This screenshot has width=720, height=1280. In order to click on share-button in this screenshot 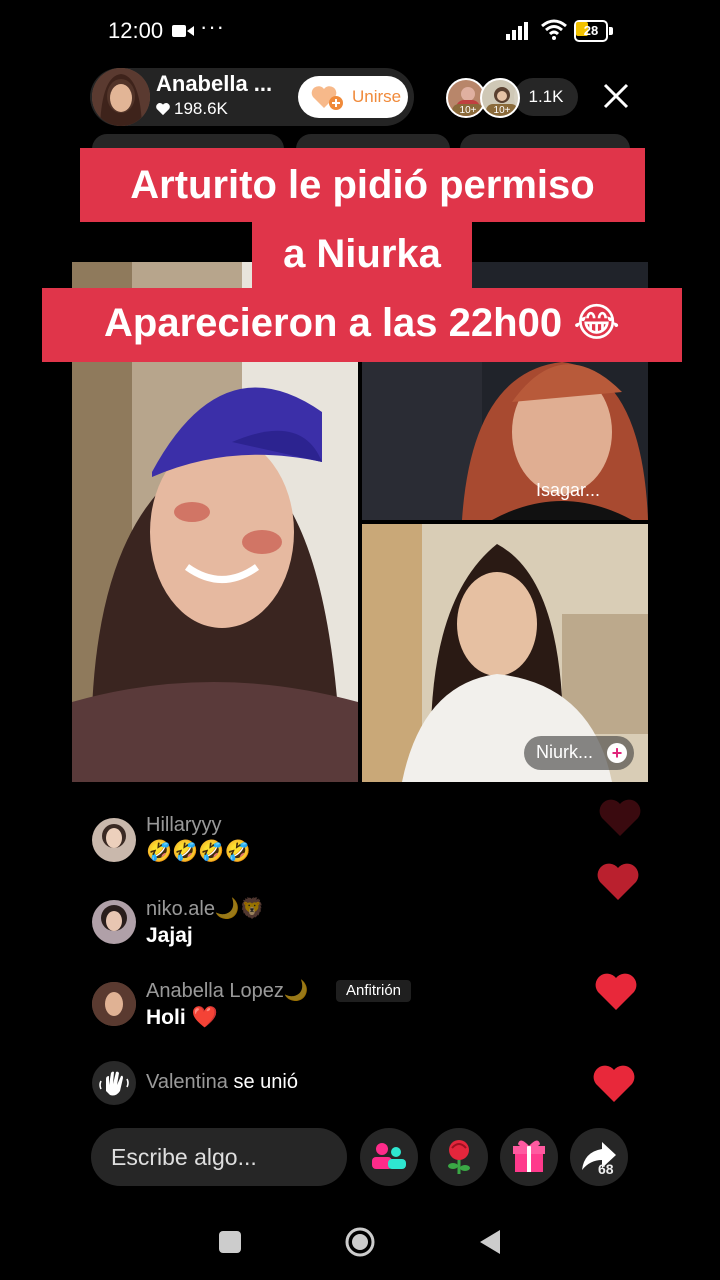, I will do `click(599, 1157)`.